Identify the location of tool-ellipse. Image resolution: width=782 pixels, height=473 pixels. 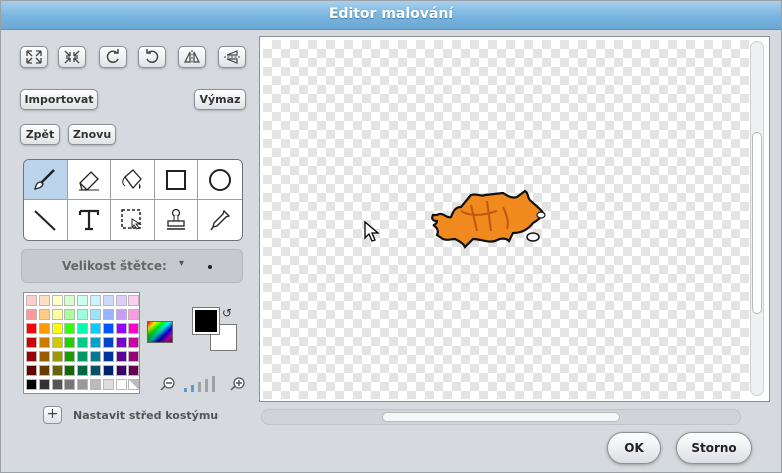
(220, 180).